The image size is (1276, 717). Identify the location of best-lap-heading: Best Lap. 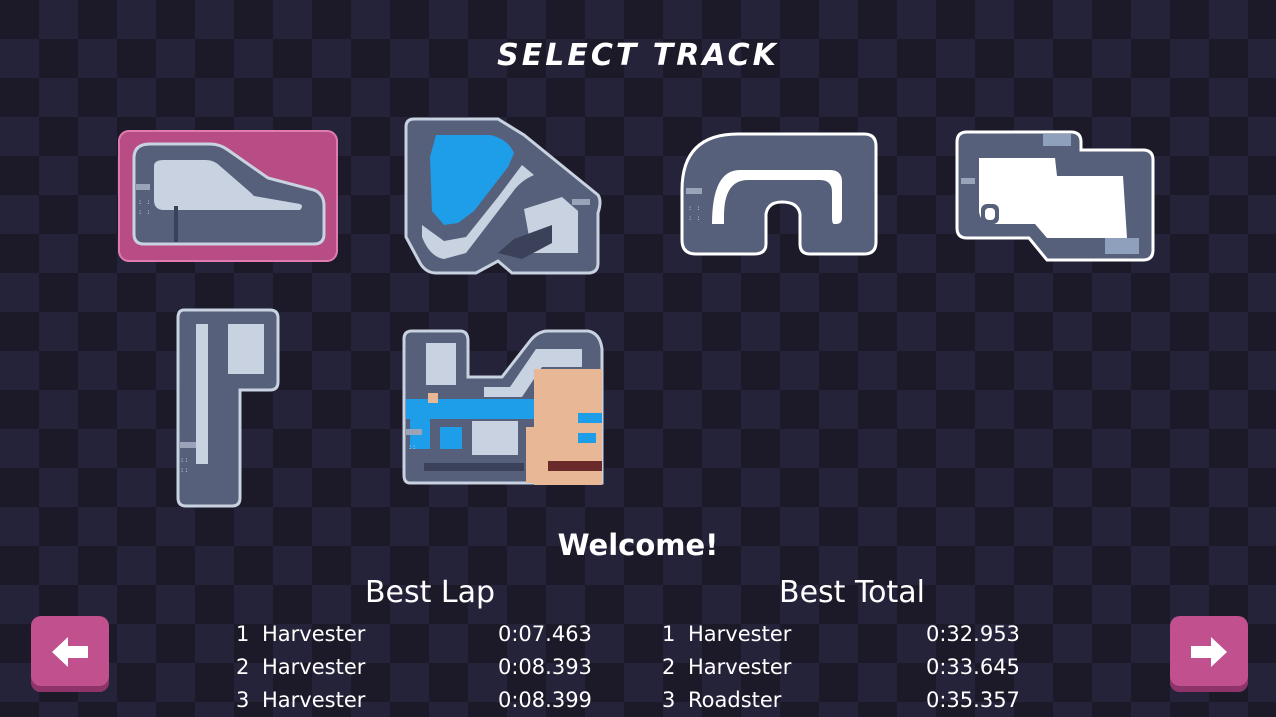
(430, 592).